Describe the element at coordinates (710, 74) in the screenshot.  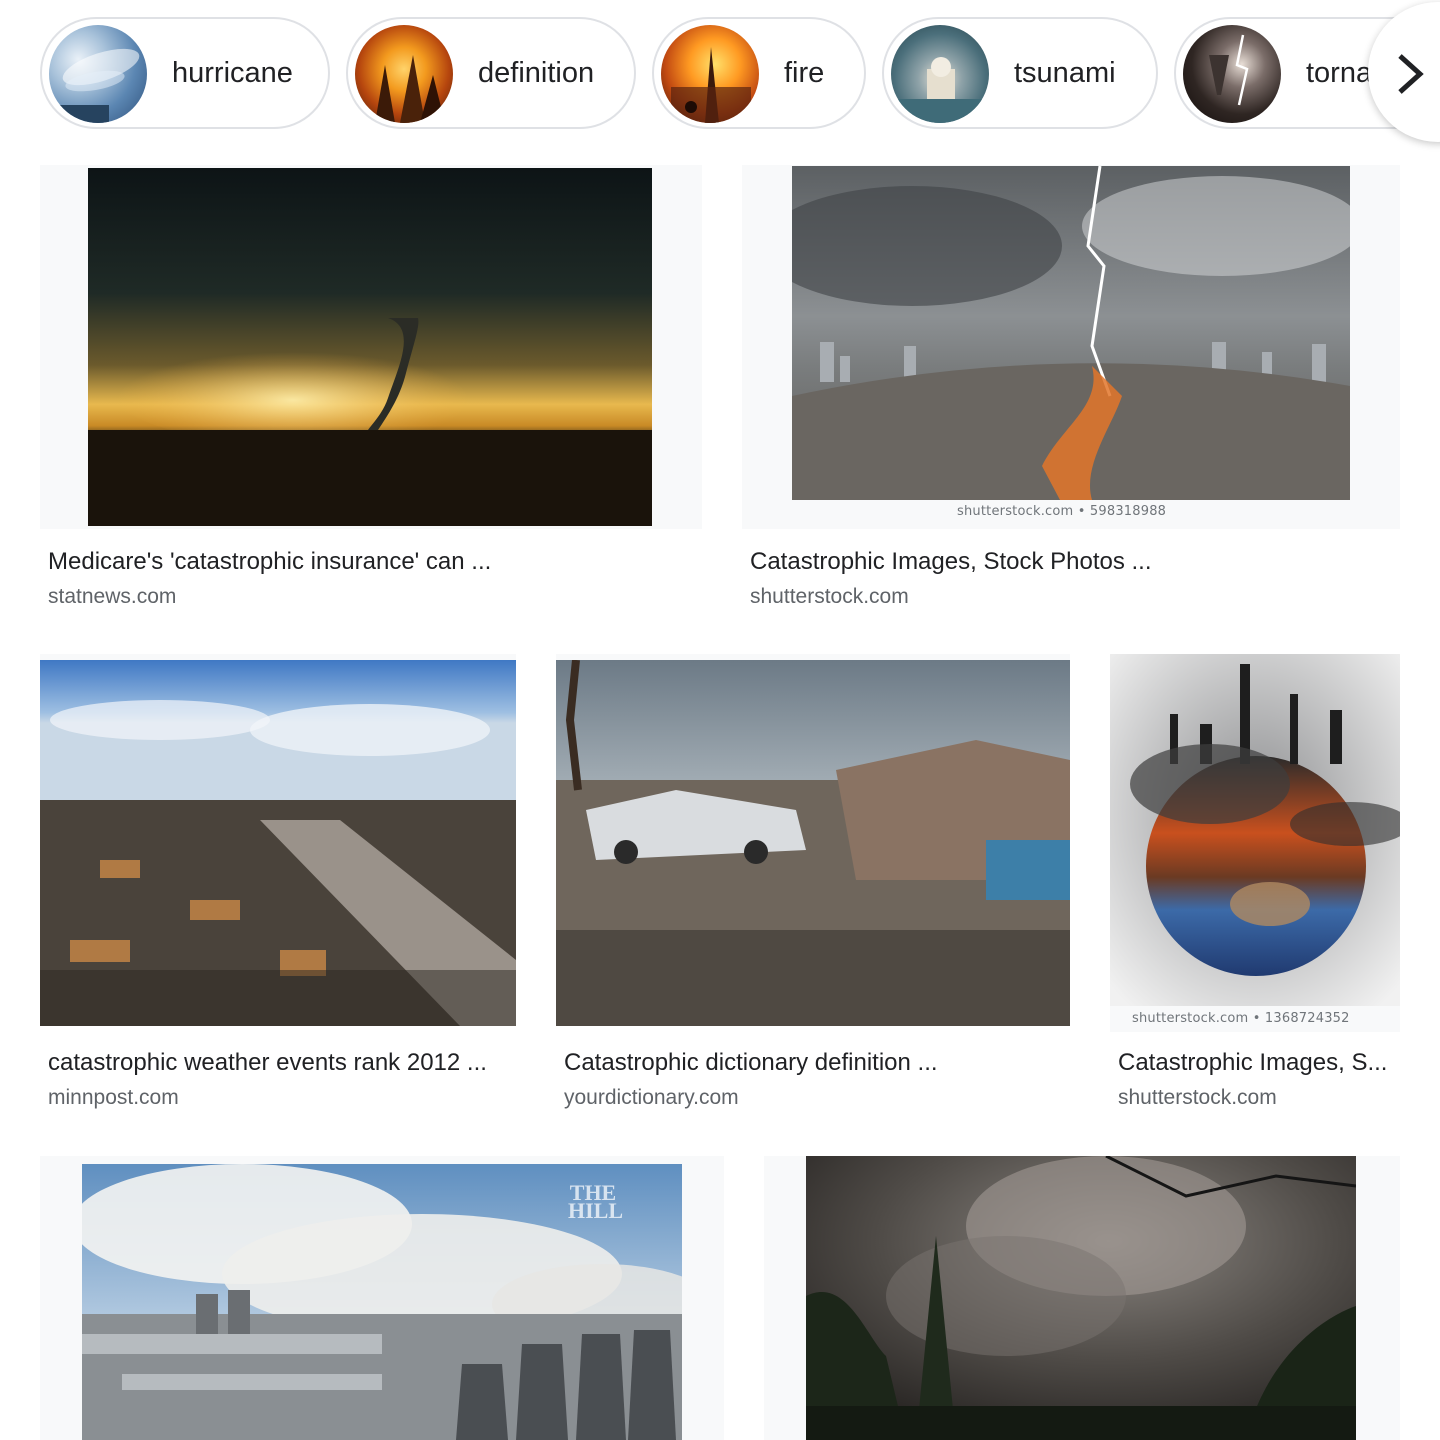
I see `fire-thumbnail` at that location.